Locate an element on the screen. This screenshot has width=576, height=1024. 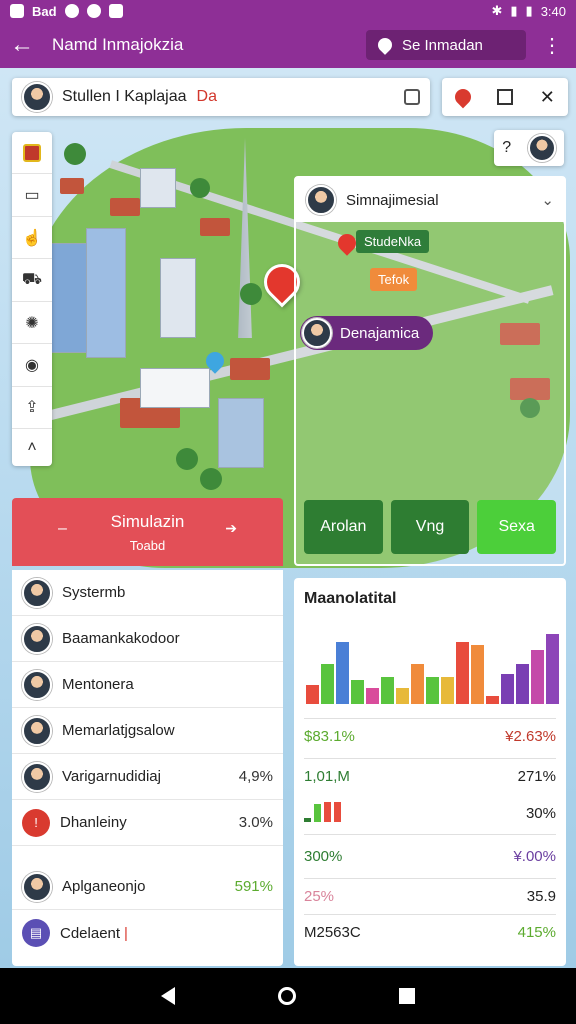
document-icon: ▤ is located at coordinates (36, 933).